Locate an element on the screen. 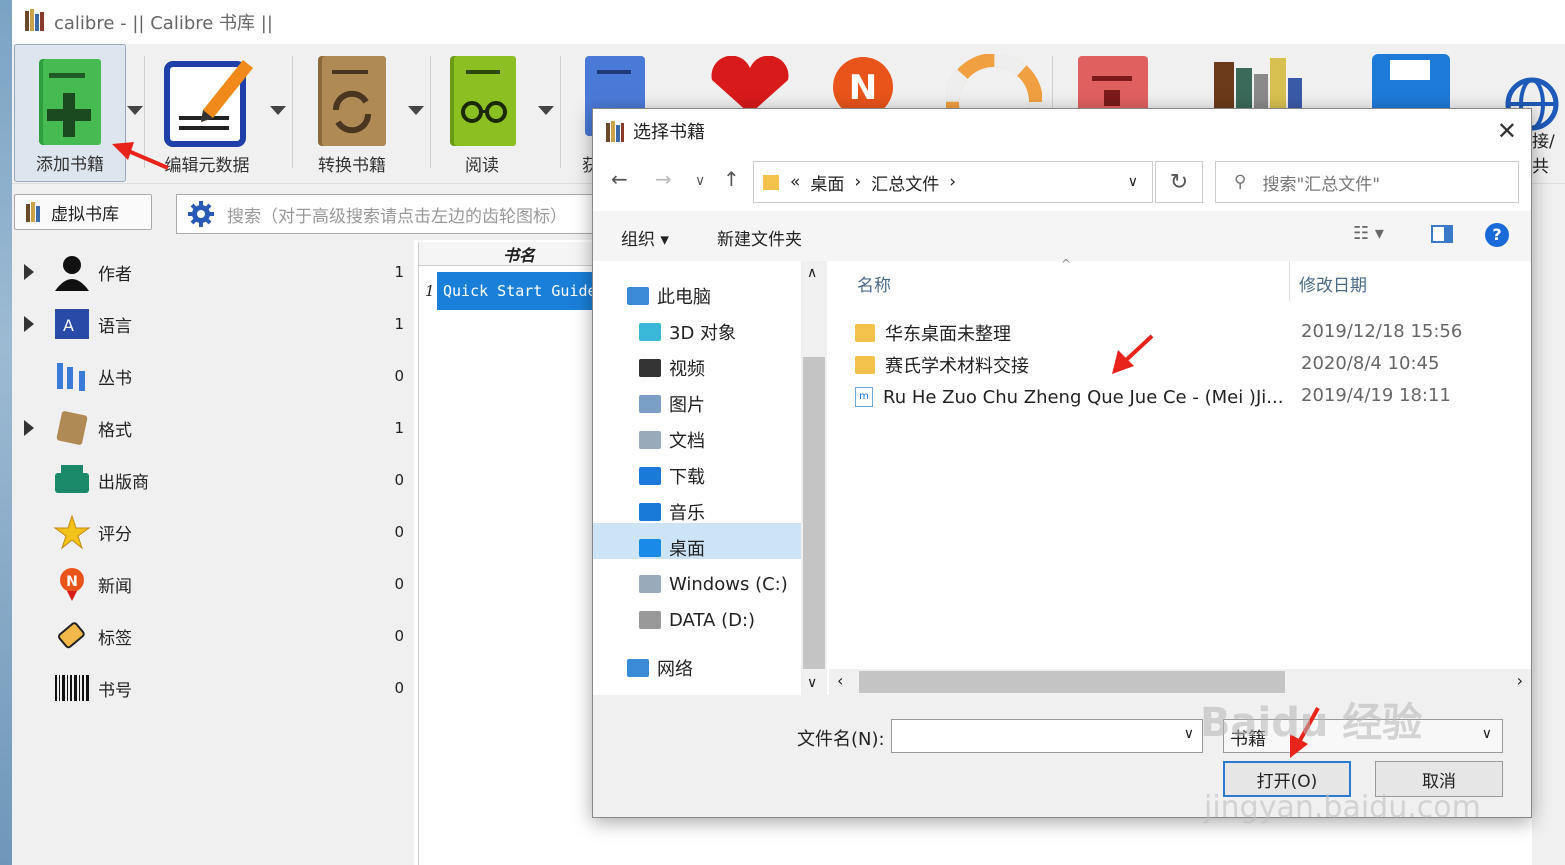 Image resolution: width=1565 pixels, height=865 pixels. watermark-url: jingyan.baidu.com is located at coordinates (1342, 807).